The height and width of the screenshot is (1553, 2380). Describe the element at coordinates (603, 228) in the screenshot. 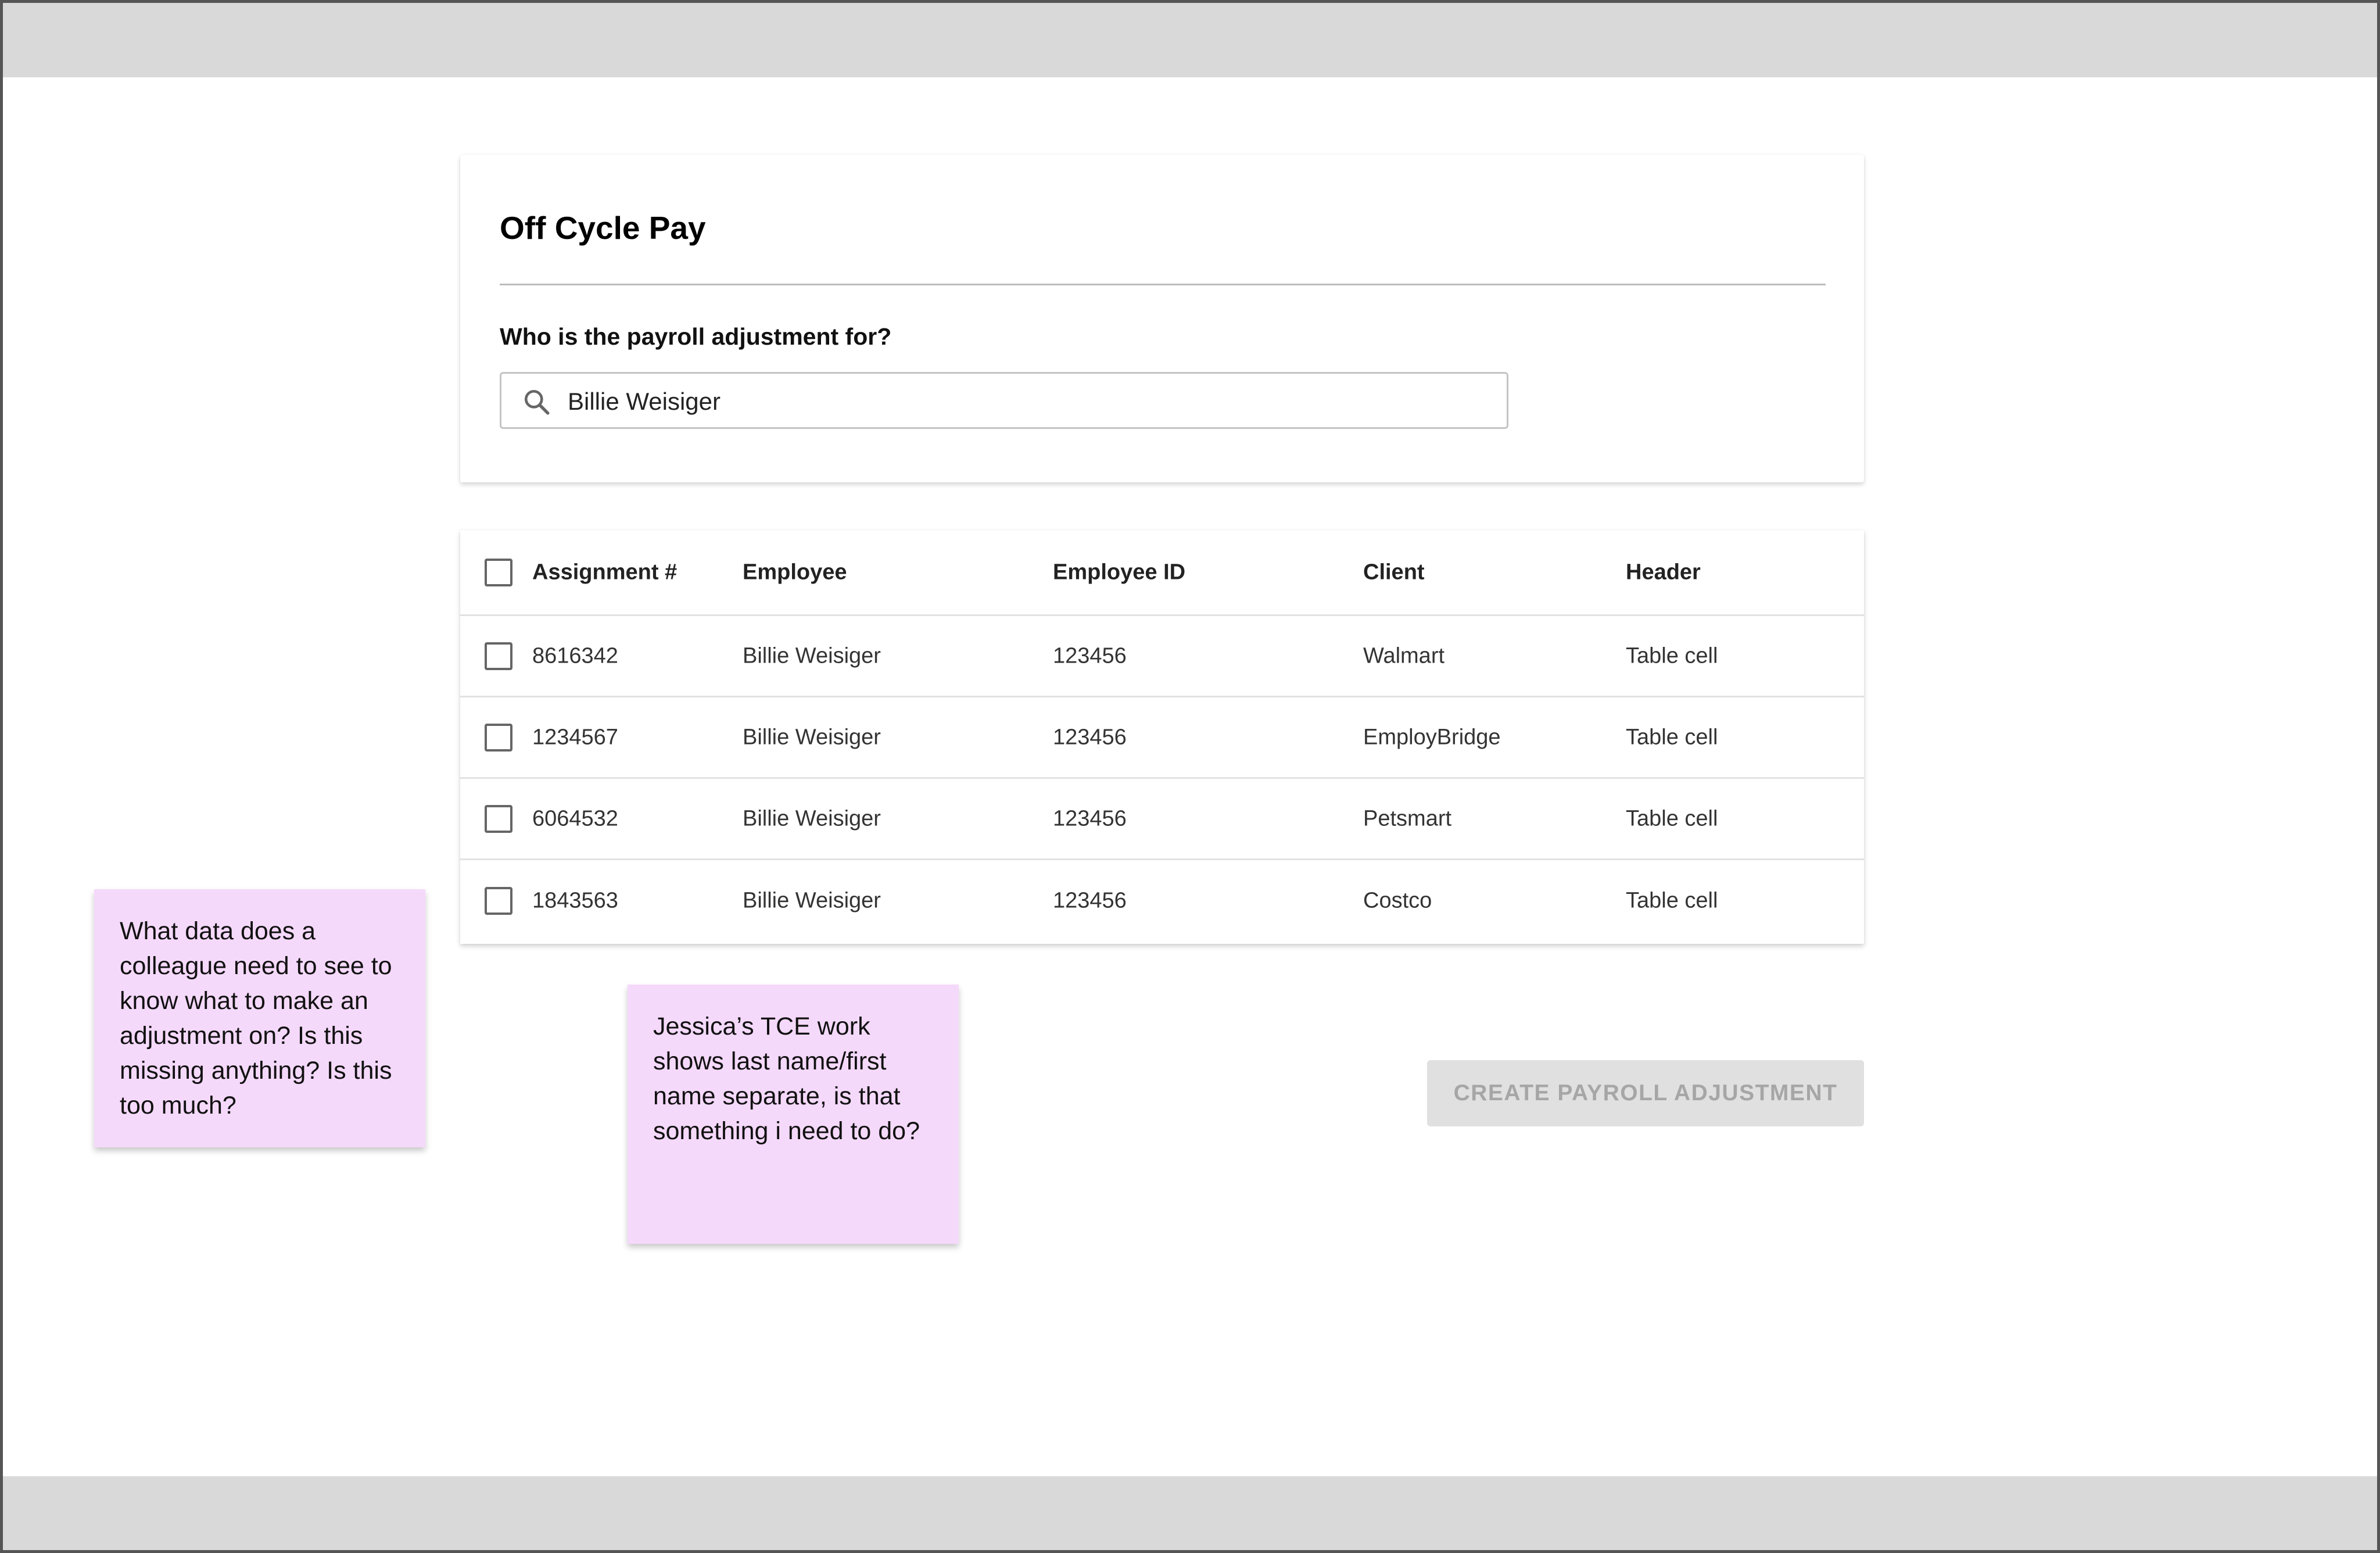

I see `page-title: Off Cycle Pay` at that location.